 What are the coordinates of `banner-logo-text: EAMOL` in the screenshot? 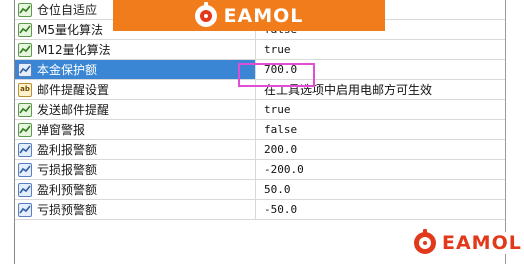 It's located at (263, 15).